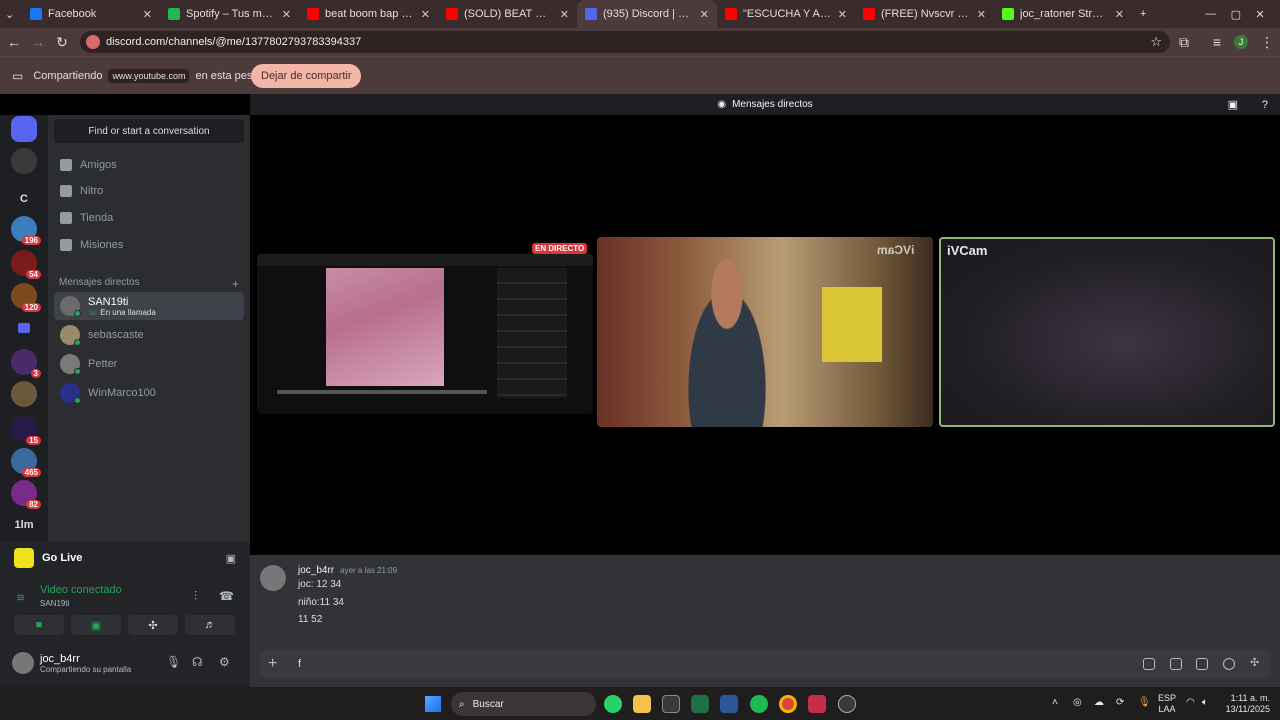 The width and height of the screenshot is (1280, 720). What do you see at coordinates (96, 625) in the screenshot?
I see `screen-share-button: ▣` at bounding box center [96, 625].